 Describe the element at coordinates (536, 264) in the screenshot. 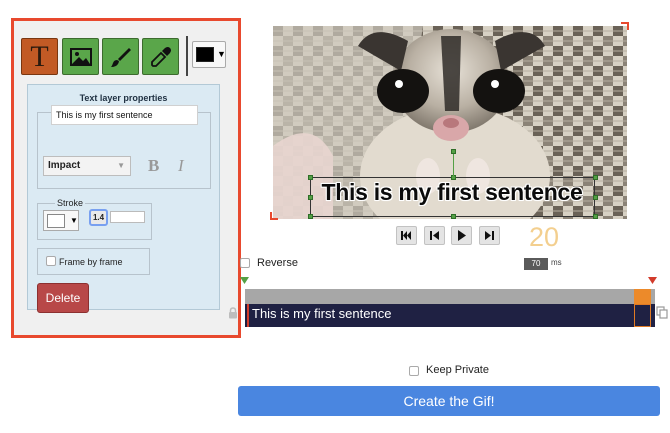

I see `frame-delay-input: 70` at that location.